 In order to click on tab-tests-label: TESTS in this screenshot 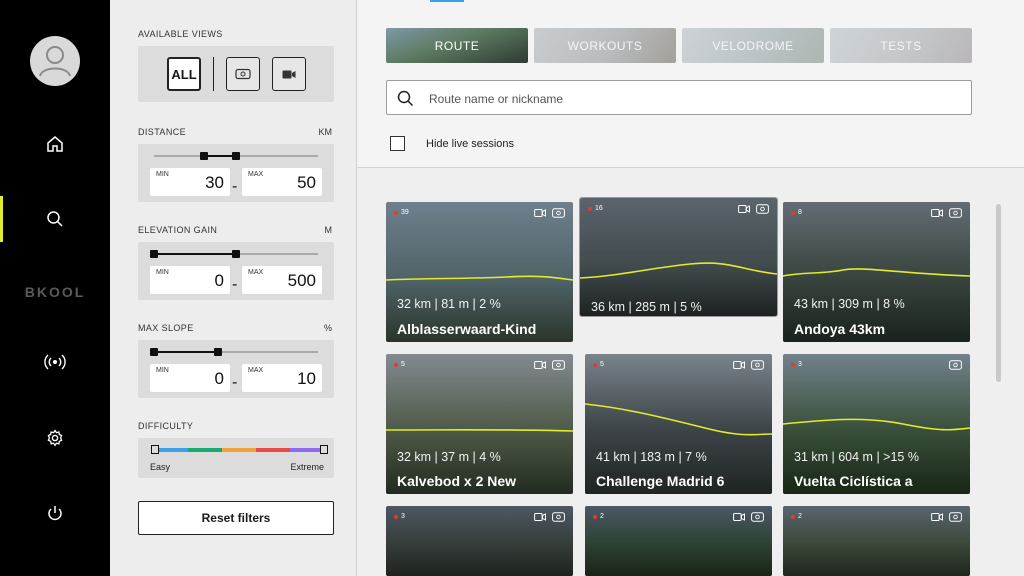, I will do `click(901, 45)`.